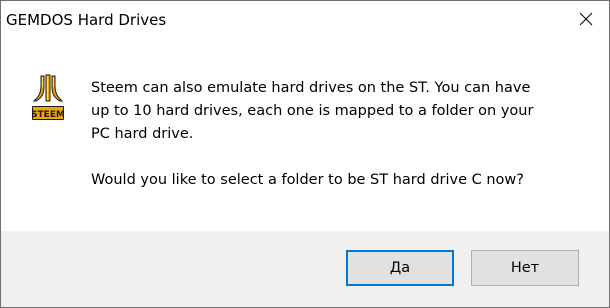  Describe the element at coordinates (525, 268) in the screenshot. I see `no-button: Нет` at that location.